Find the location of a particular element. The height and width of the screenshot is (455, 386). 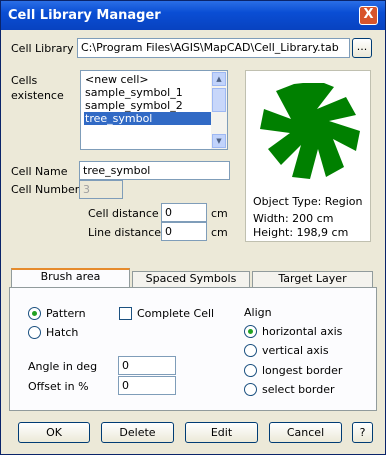

list-item: sample_symbol_1 is located at coordinates (148, 92).